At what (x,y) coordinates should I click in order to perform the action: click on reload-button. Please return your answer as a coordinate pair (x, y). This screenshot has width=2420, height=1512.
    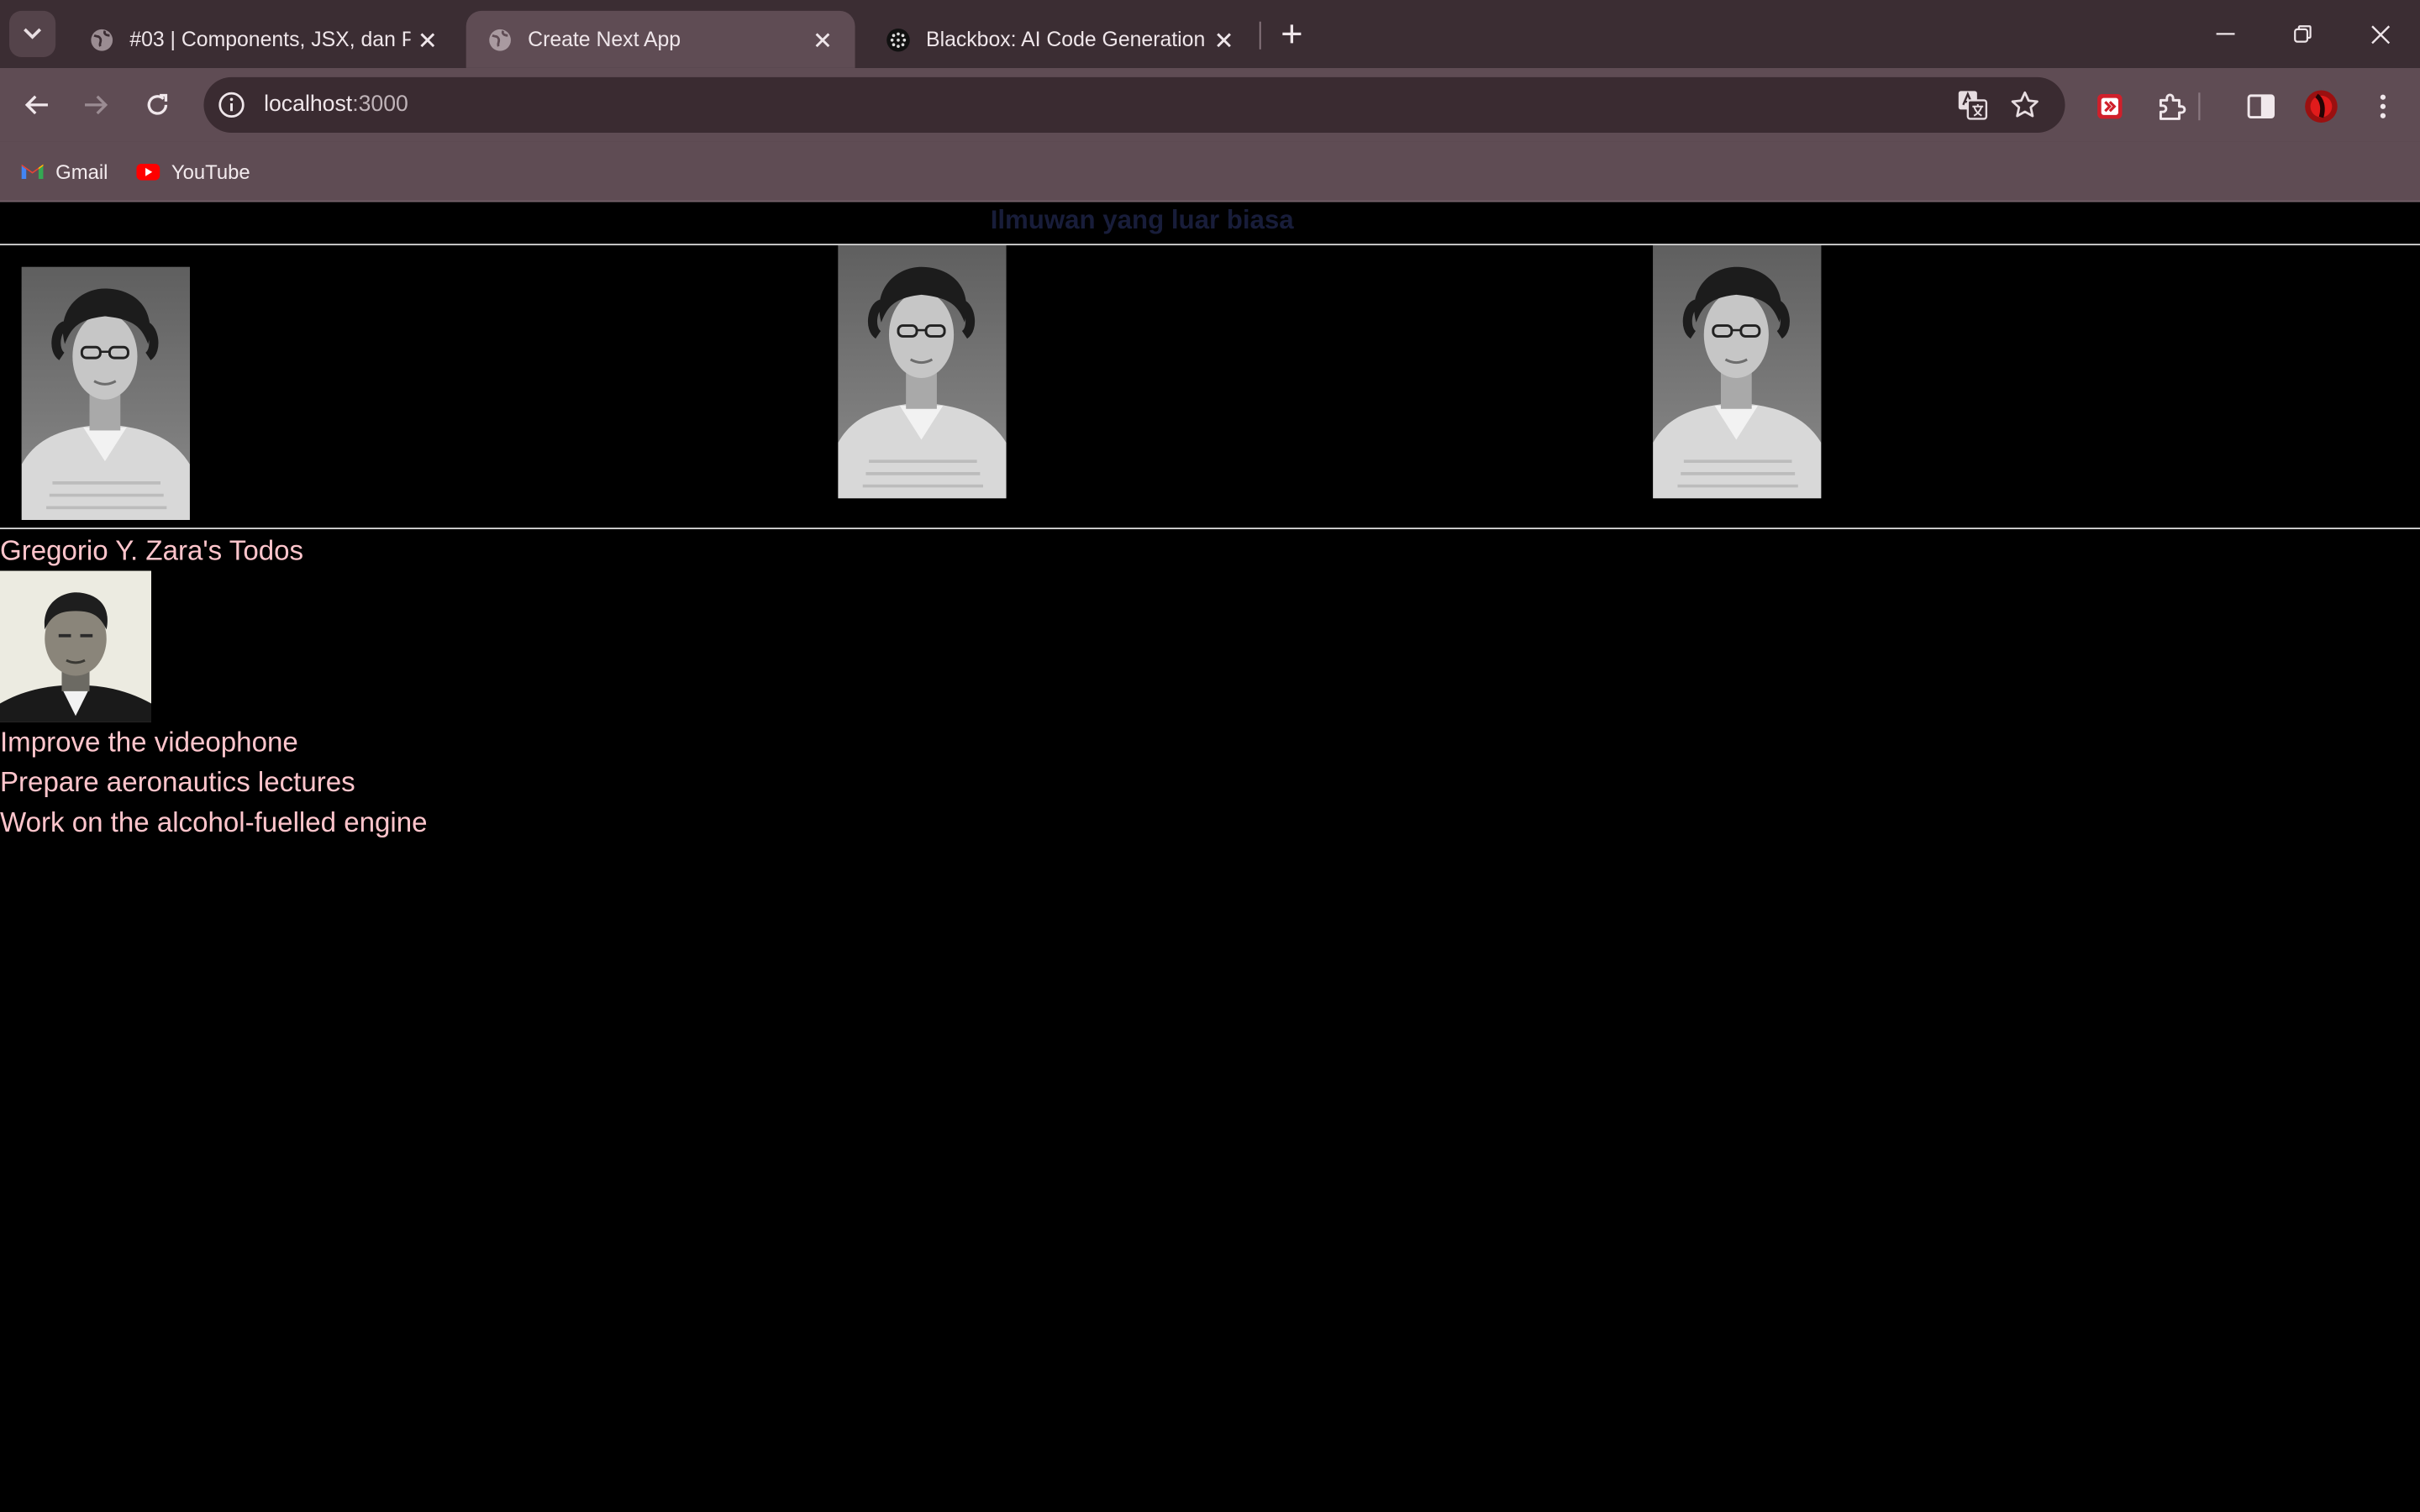
    Looking at the image, I should click on (157, 105).